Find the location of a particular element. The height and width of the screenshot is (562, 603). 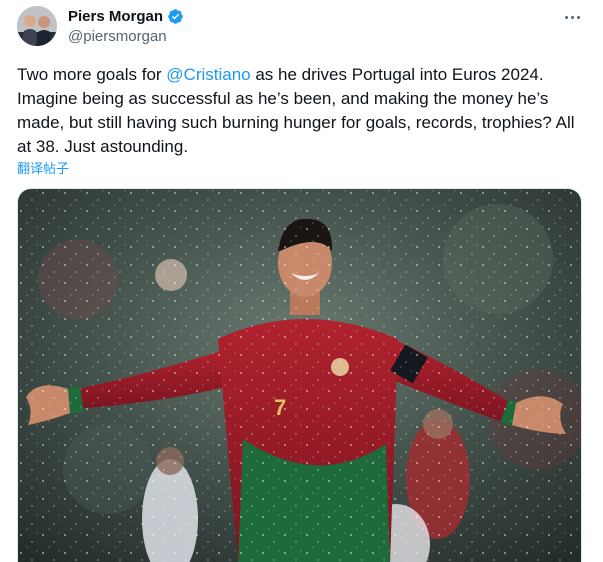

mention-link: @Cristiano is located at coordinates (208, 74).